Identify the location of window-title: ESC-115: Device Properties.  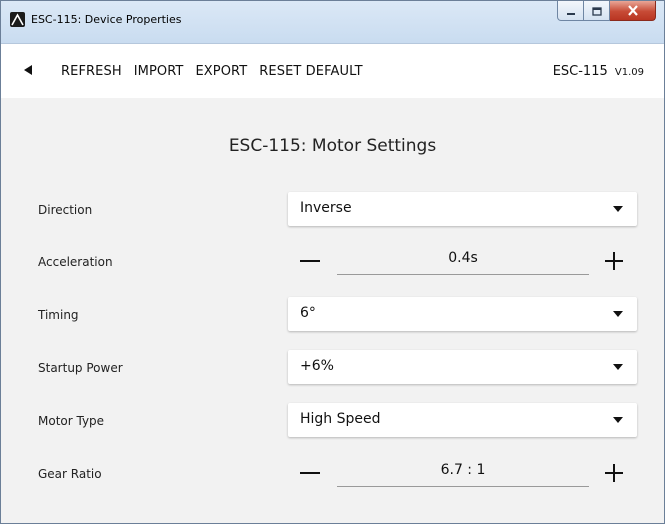
(106, 19).